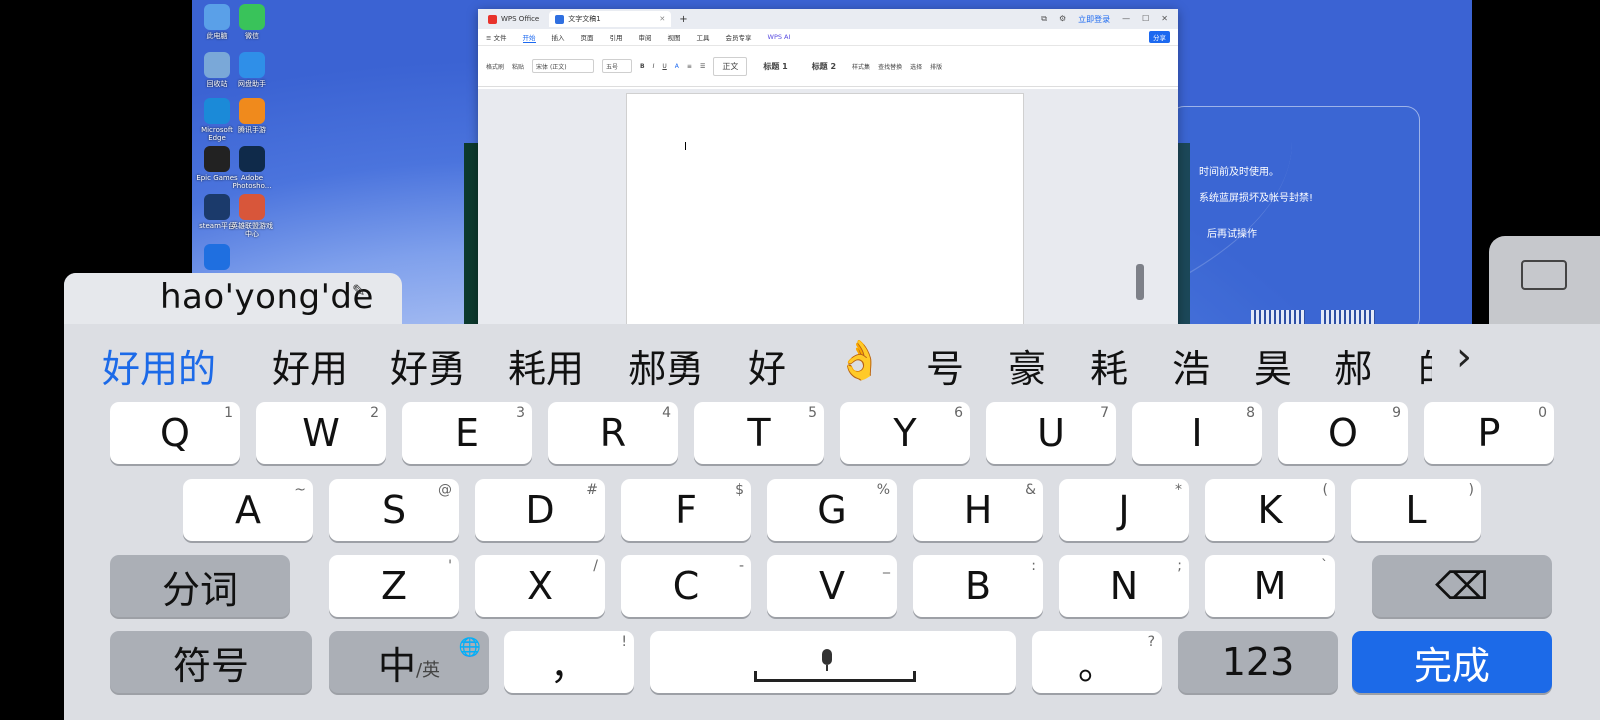 The width and height of the screenshot is (1600, 720). What do you see at coordinates (616, 37) in the screenshot?
I see `menu-reference: 引用` at bounding box center [616, 37].